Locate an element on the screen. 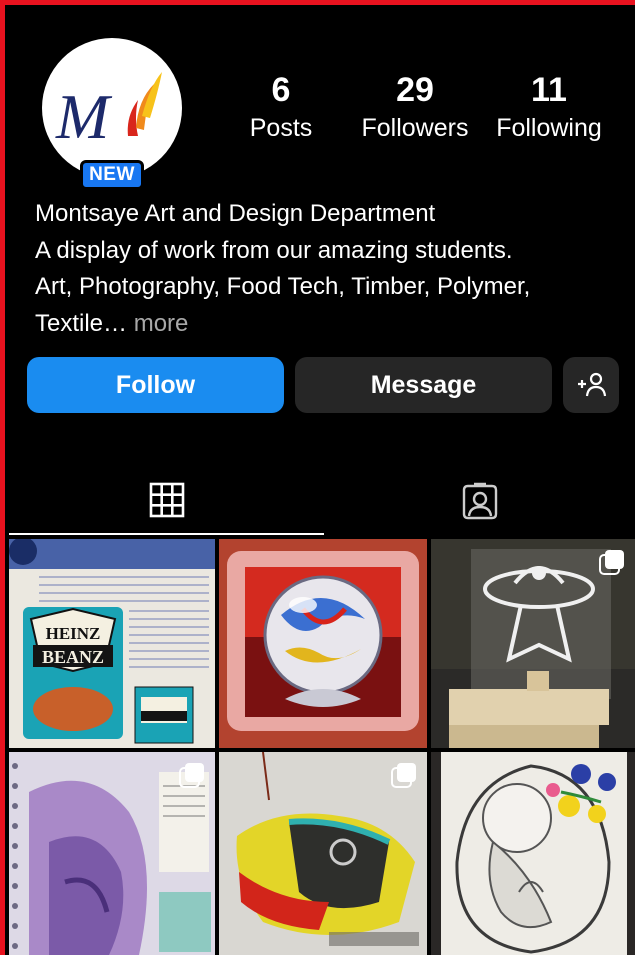  tab-posts-grid is located at coordinates (166, 500).